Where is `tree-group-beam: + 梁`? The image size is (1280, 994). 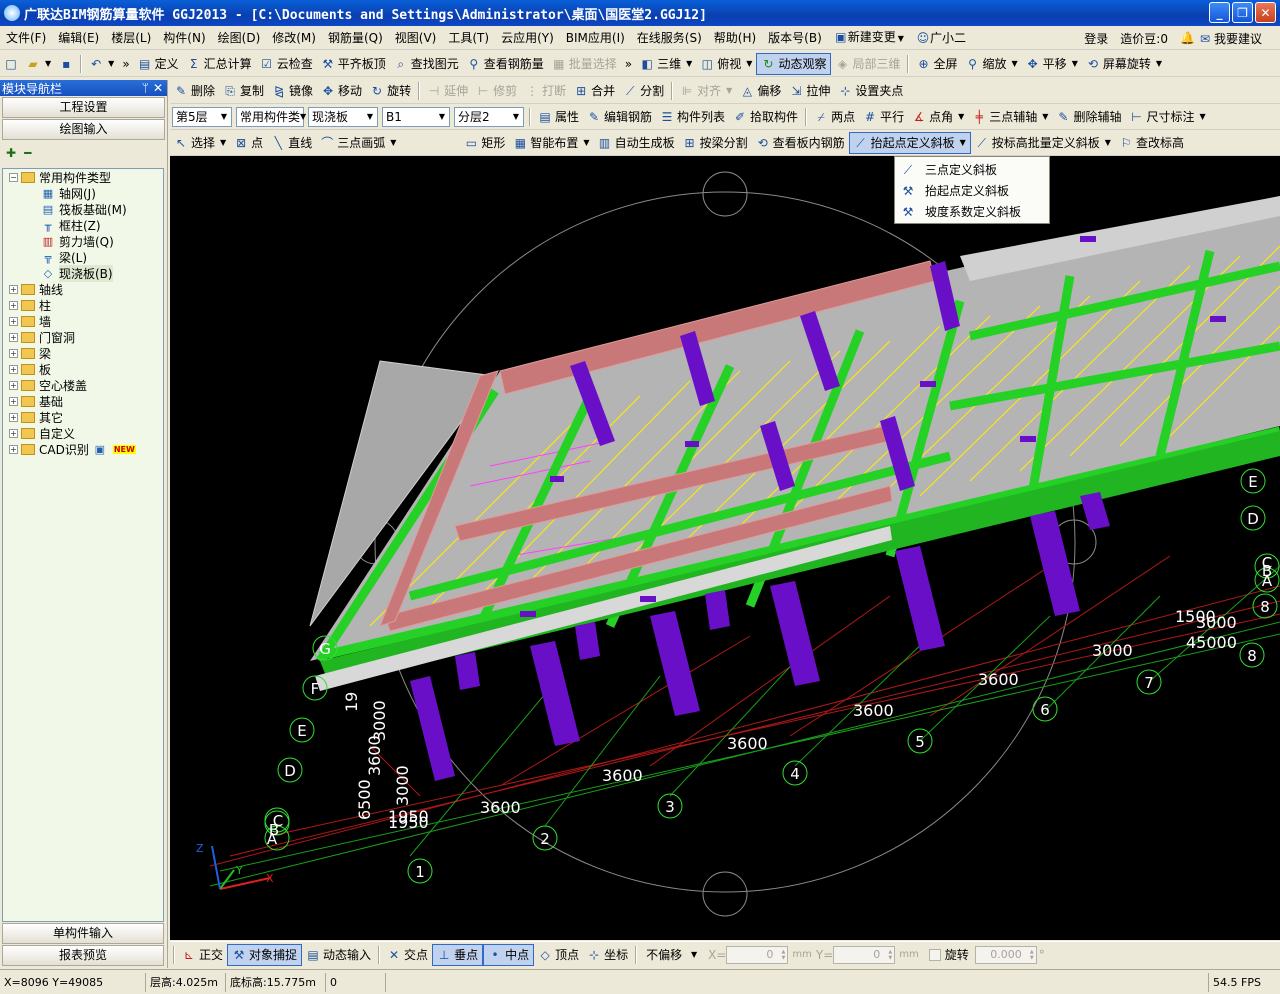 tree-group-beam: + 梁 is located at coordinates (83, 353).